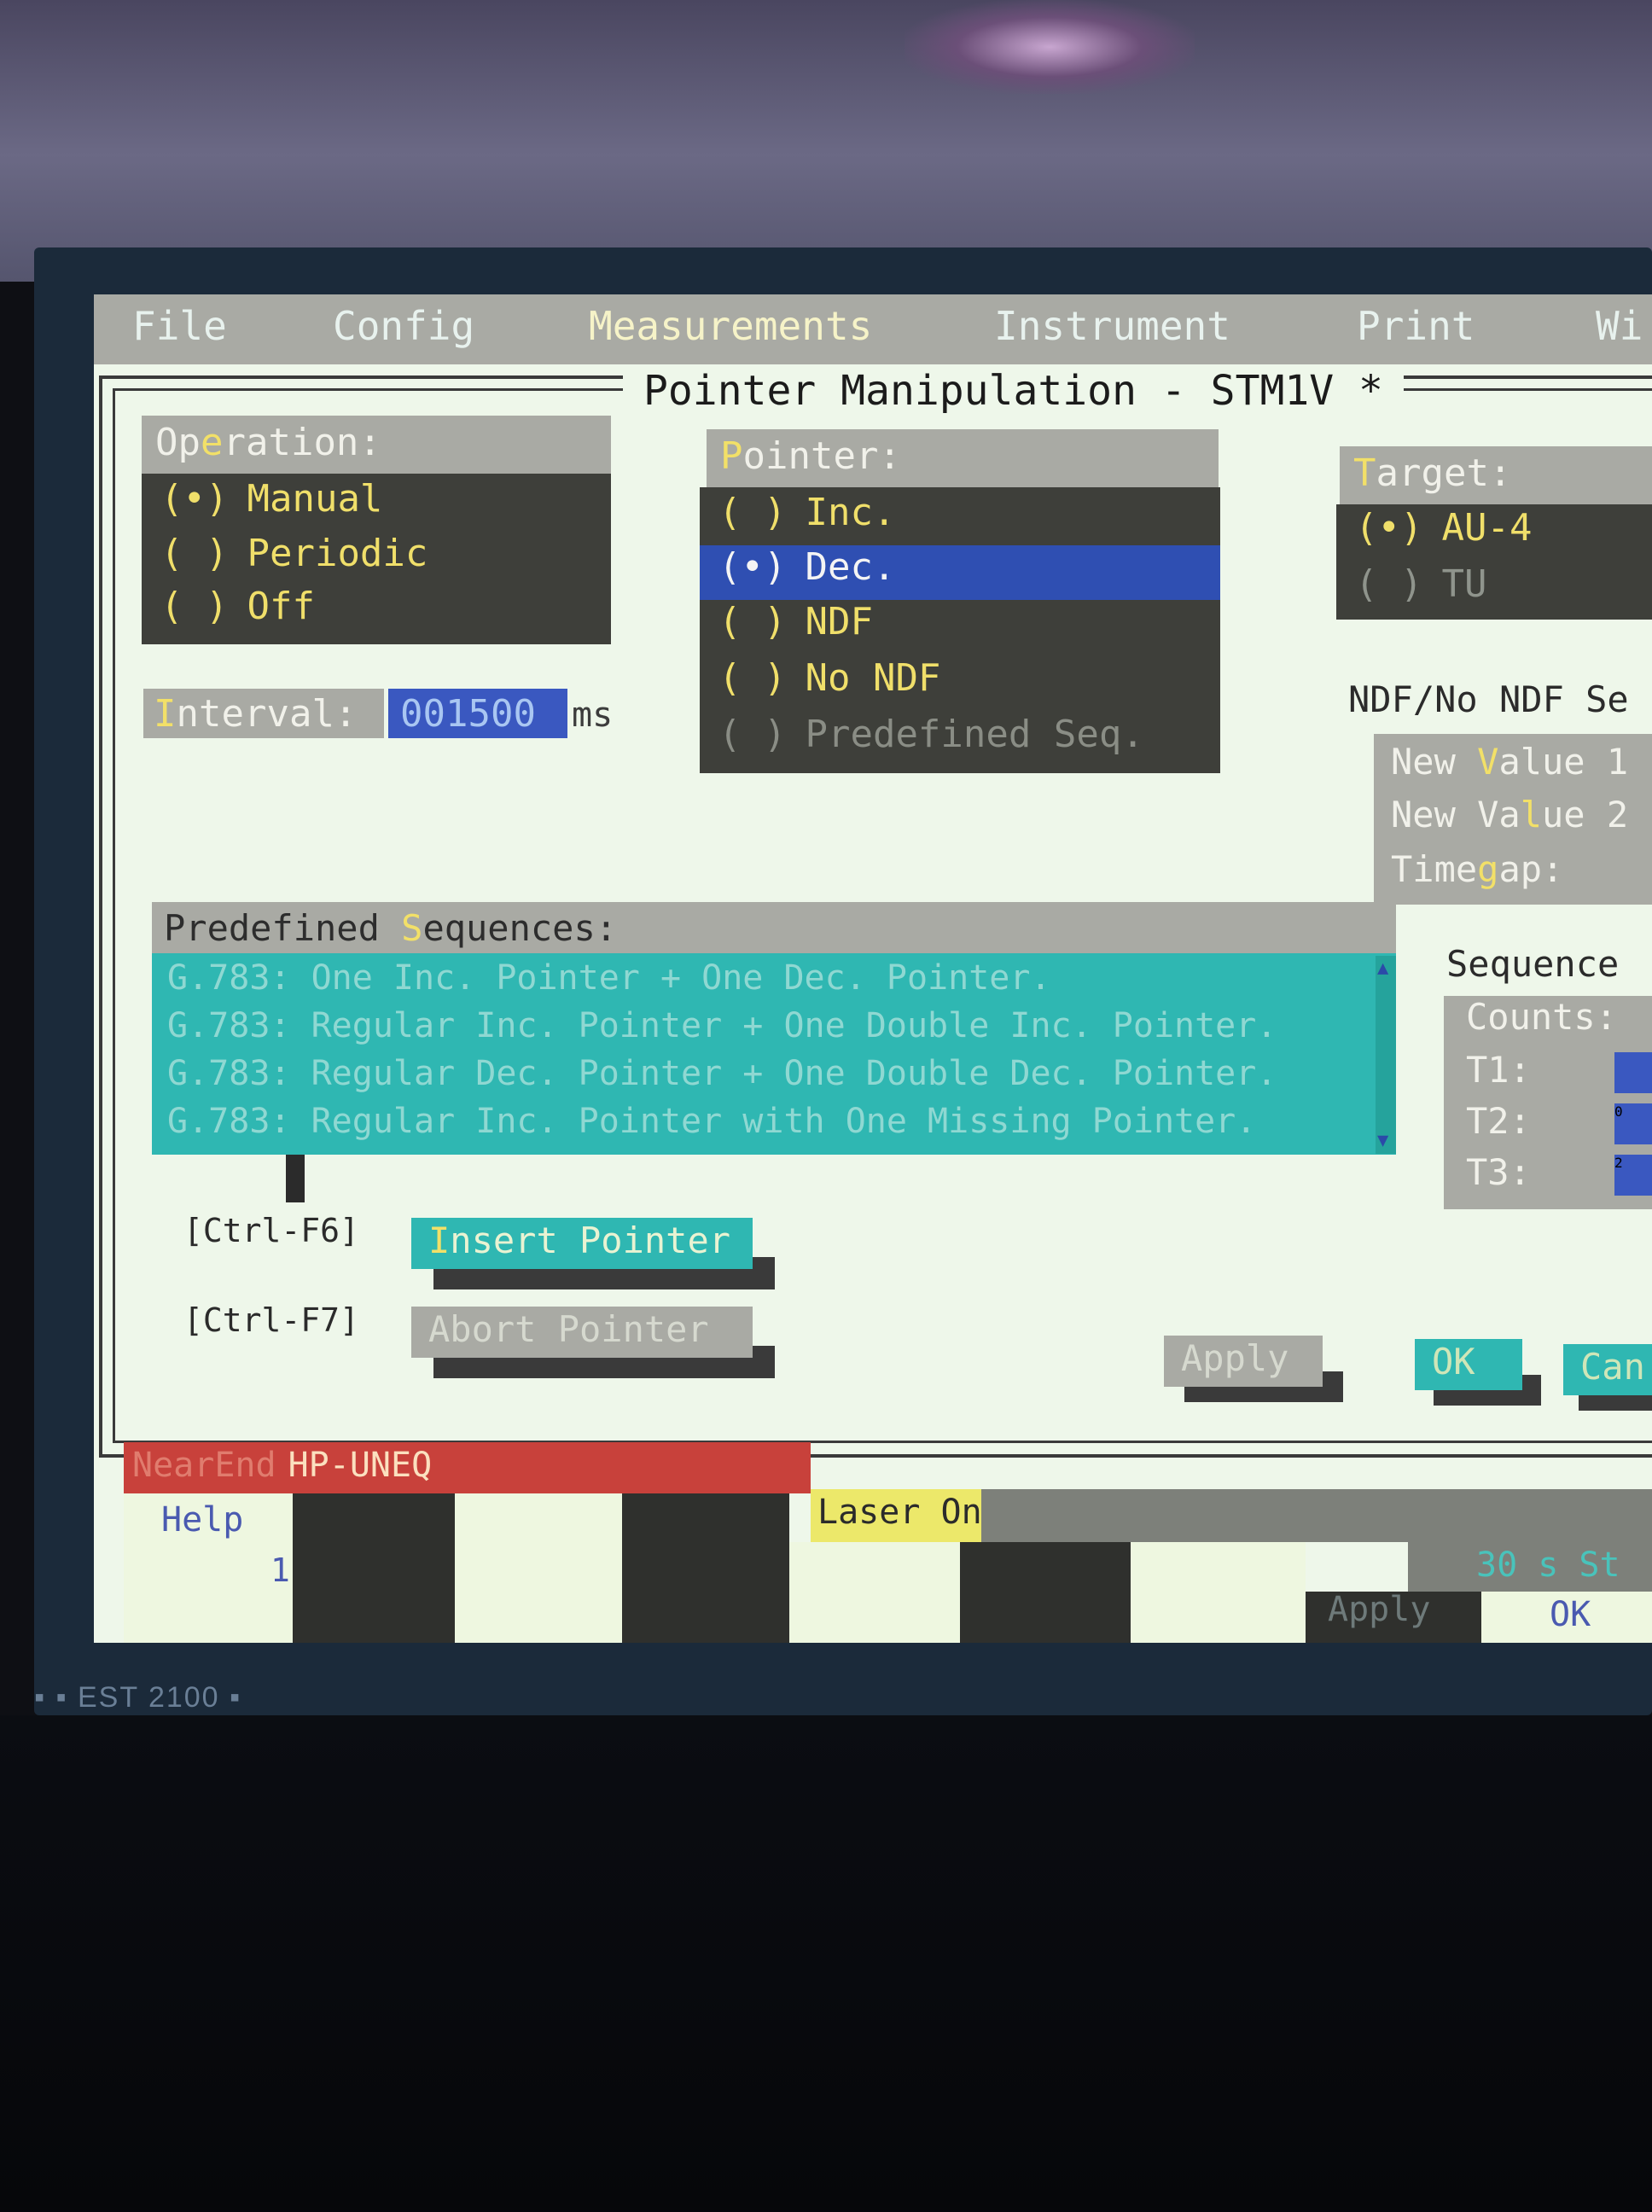 The width and height of the screenshot is (1652, 2212). Describe the element at coordinates (1382, 1140) in the screenshot. I see `scroll-down-icon: ▼` at that location.